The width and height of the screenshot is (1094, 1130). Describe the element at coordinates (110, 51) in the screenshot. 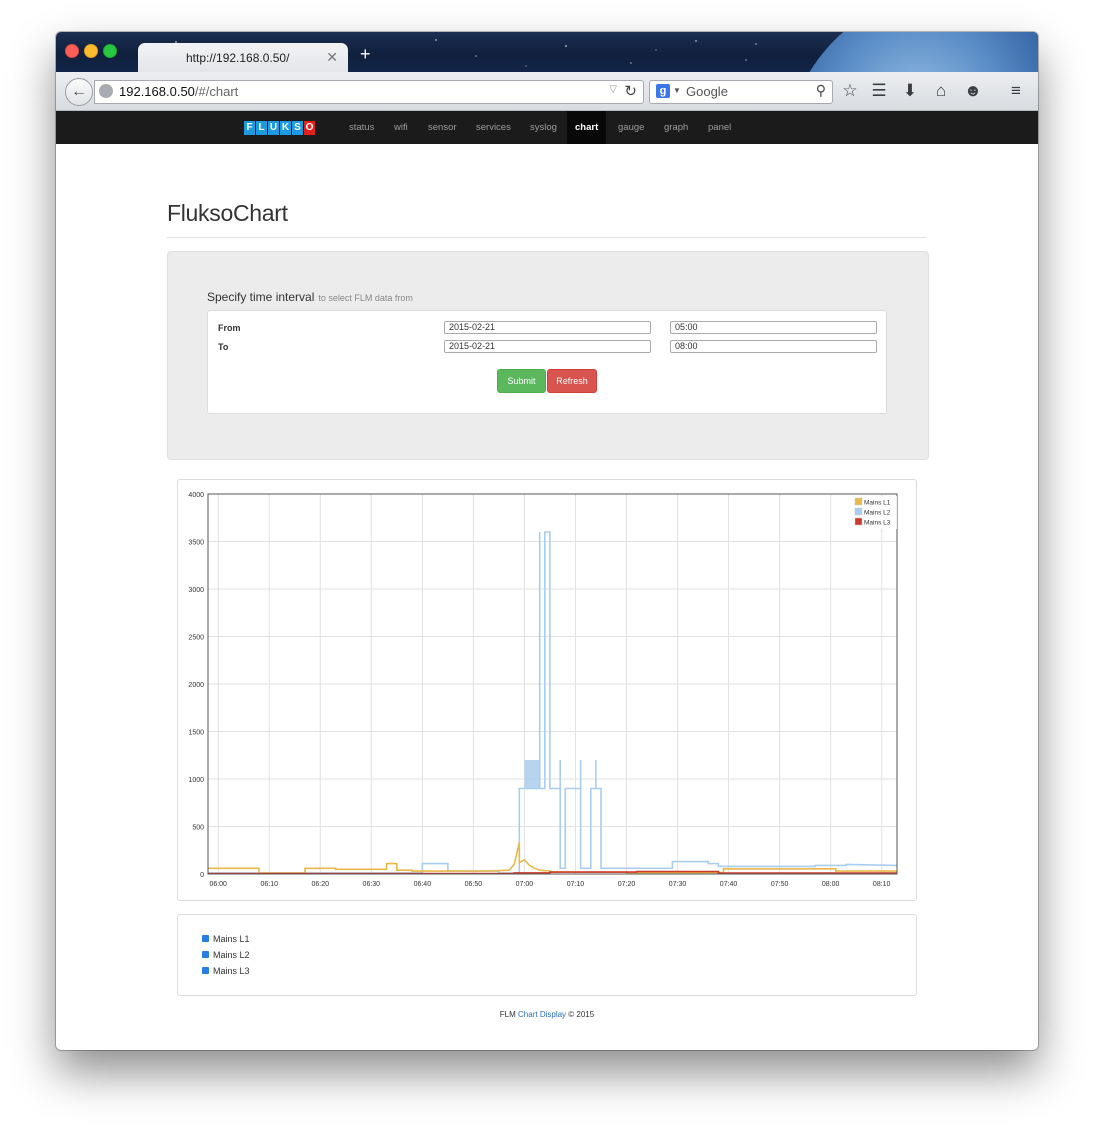

I see `zoom-window-button` at that location.